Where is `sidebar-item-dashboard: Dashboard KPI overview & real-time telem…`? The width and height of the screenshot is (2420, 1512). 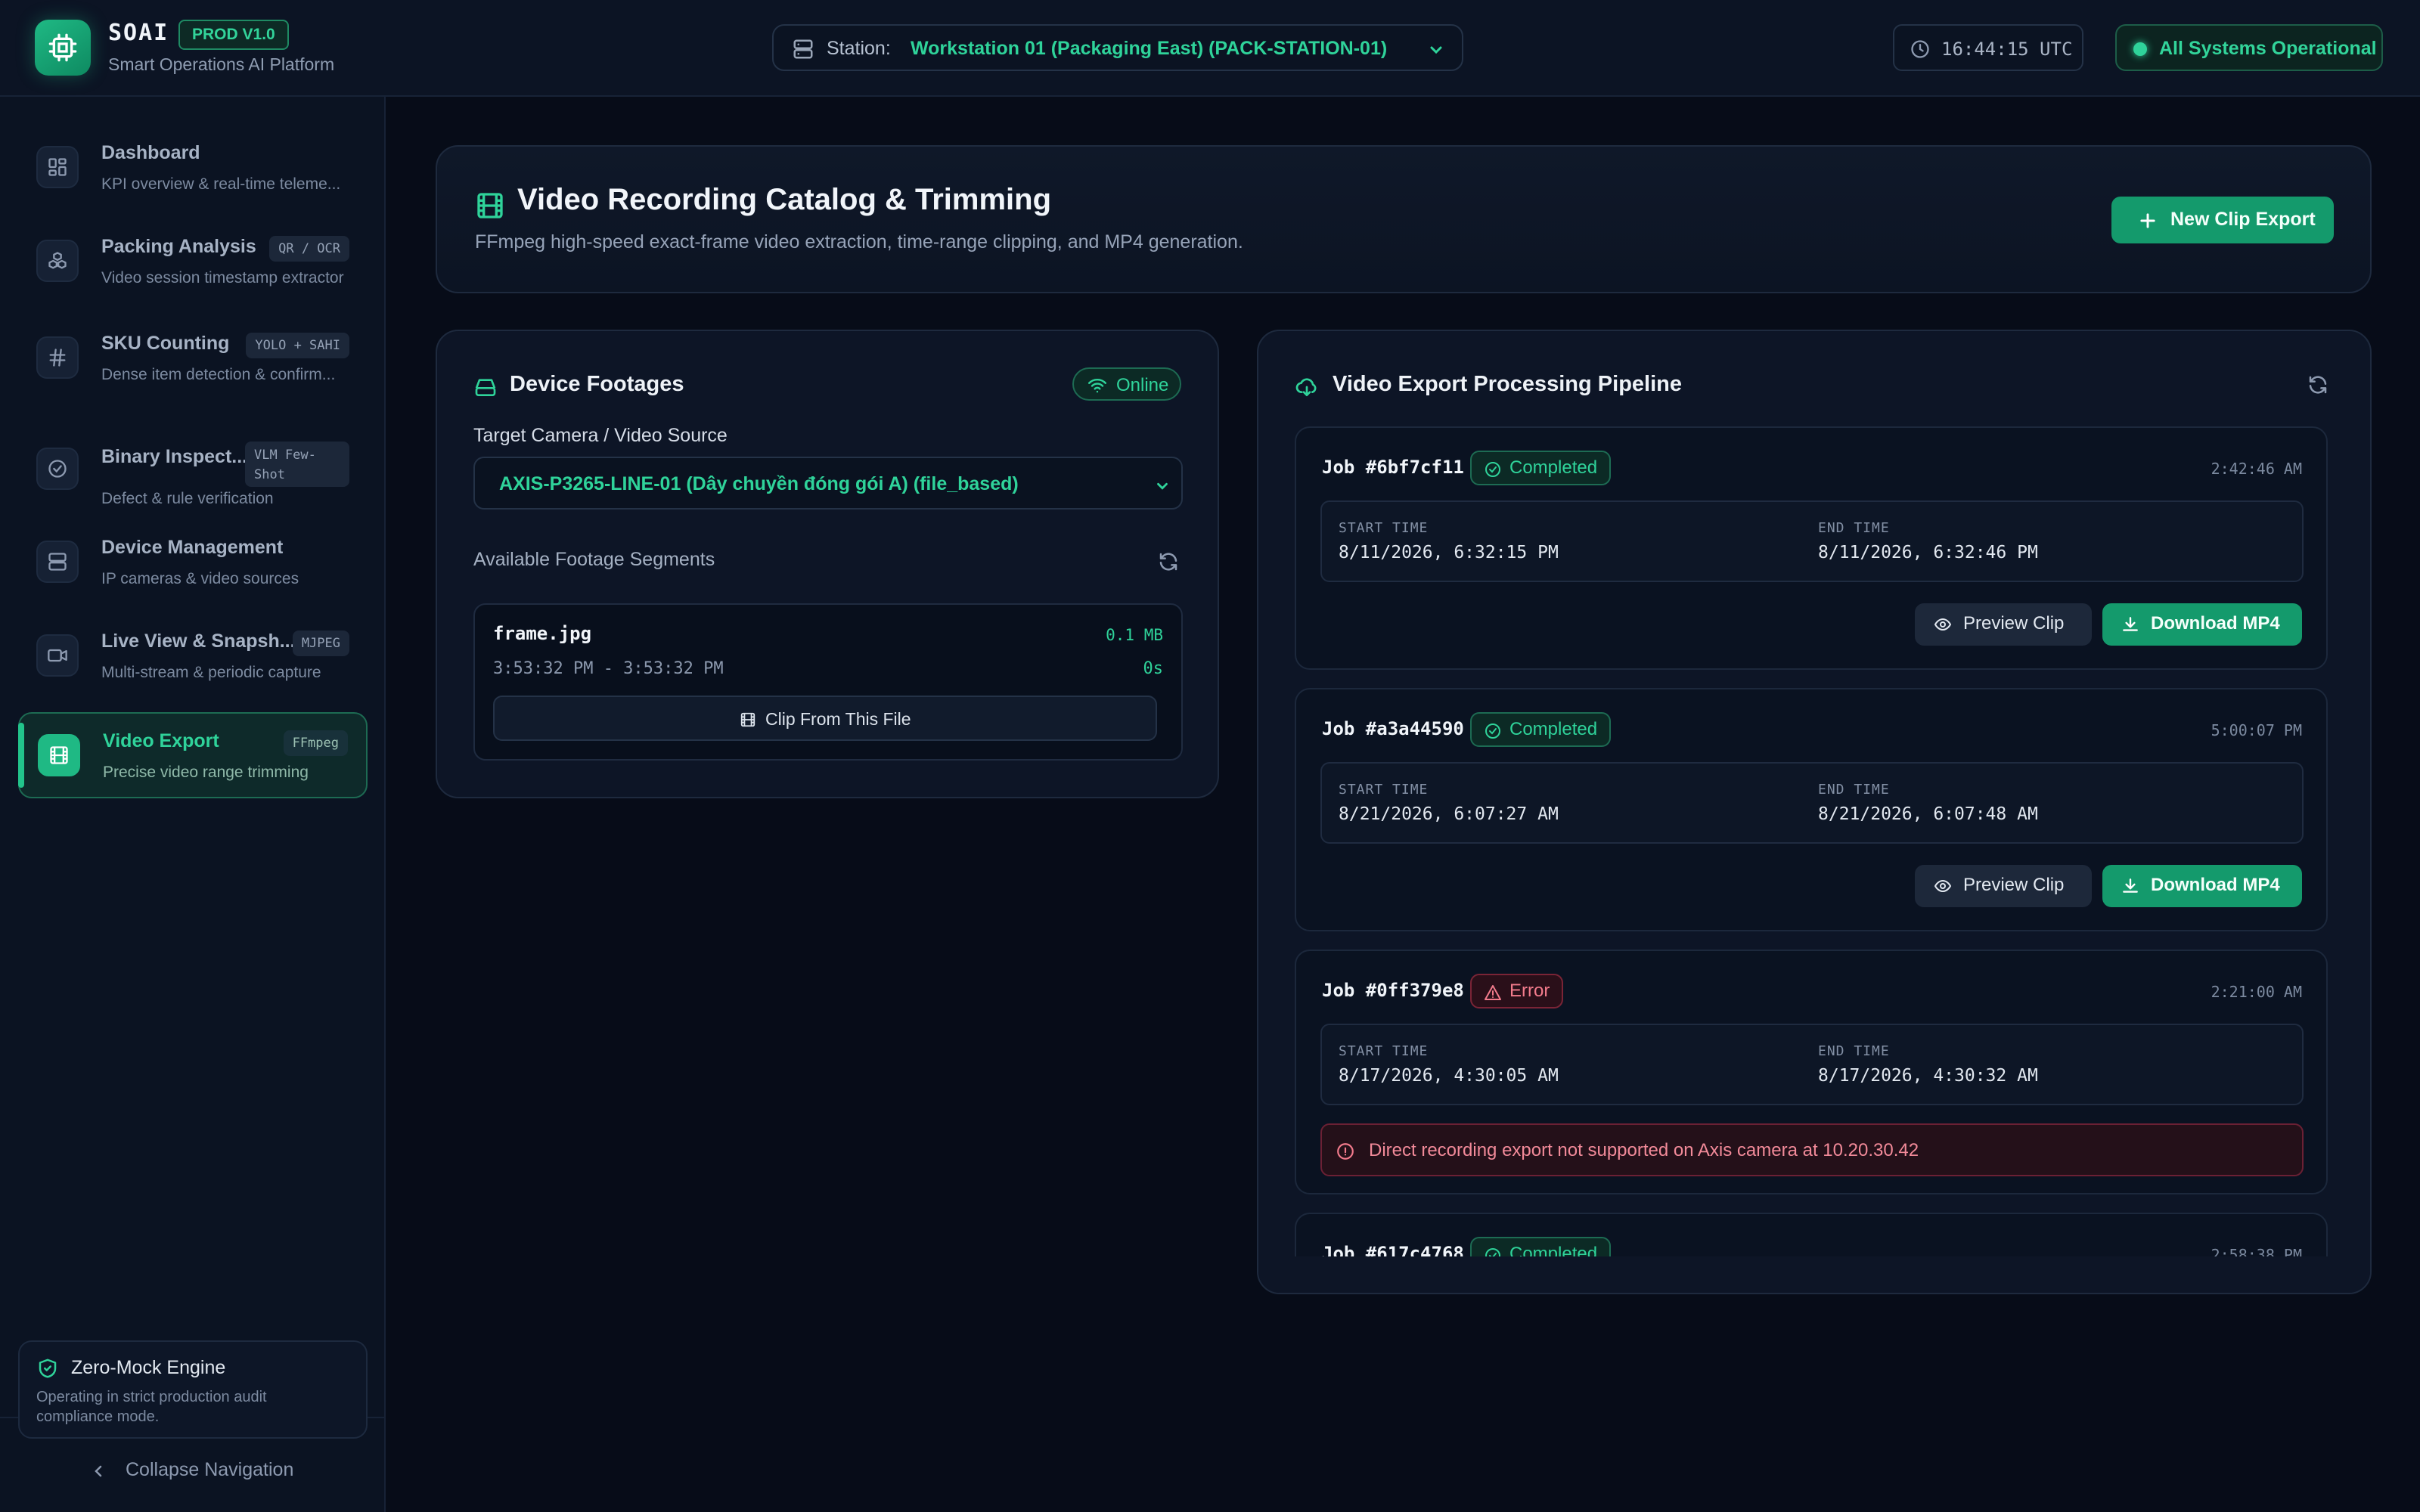 sidebar-item-dashboard: Dashboard KPI overview & real-time telem… is located at coordinates (193, 168).